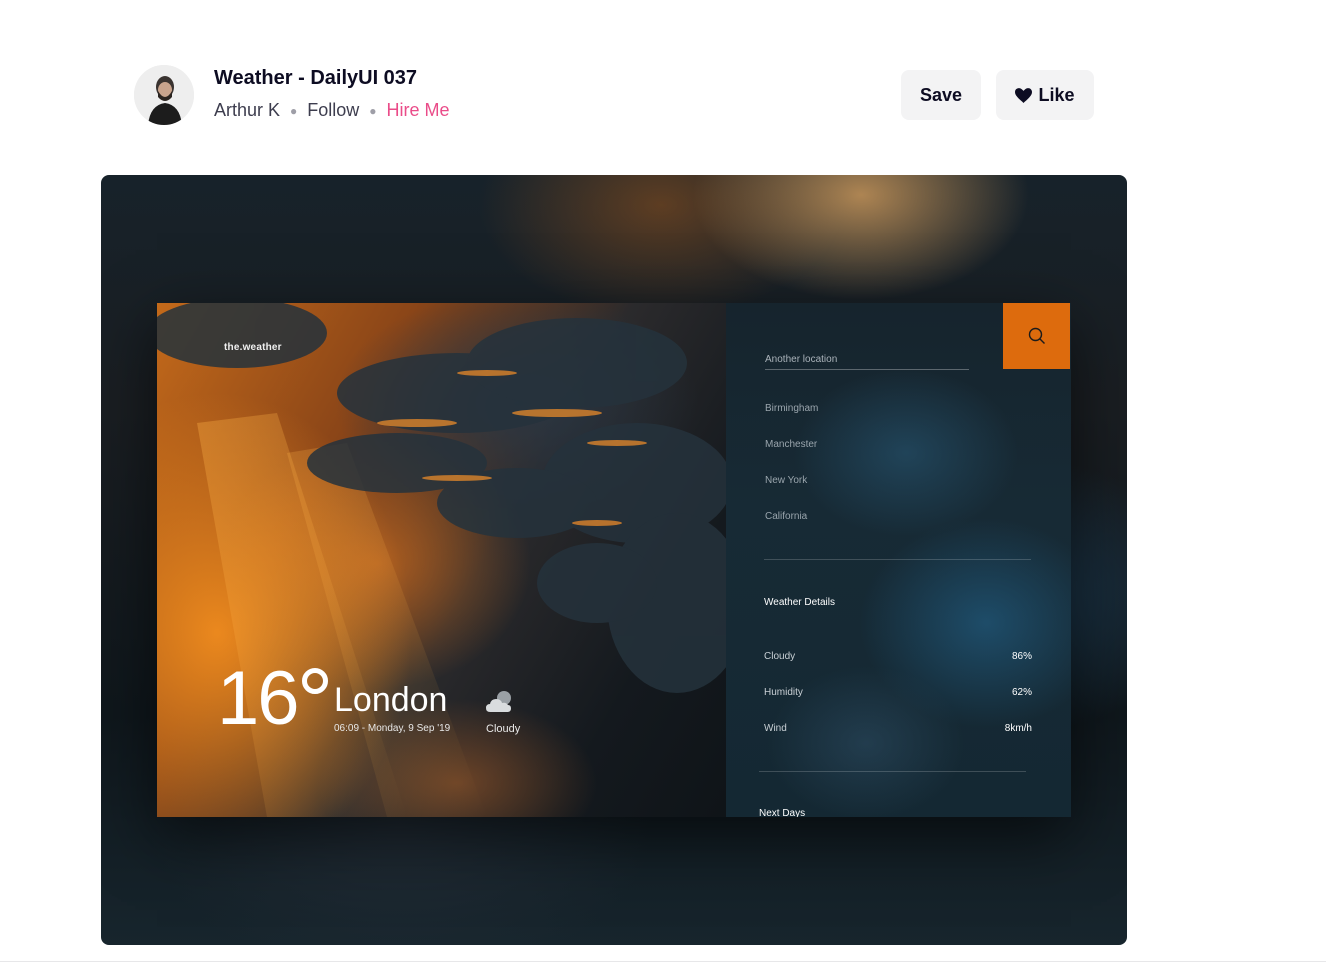 The image size is (1326, 962). I want to click on next-days-title: Next Days, so click(782, 812).